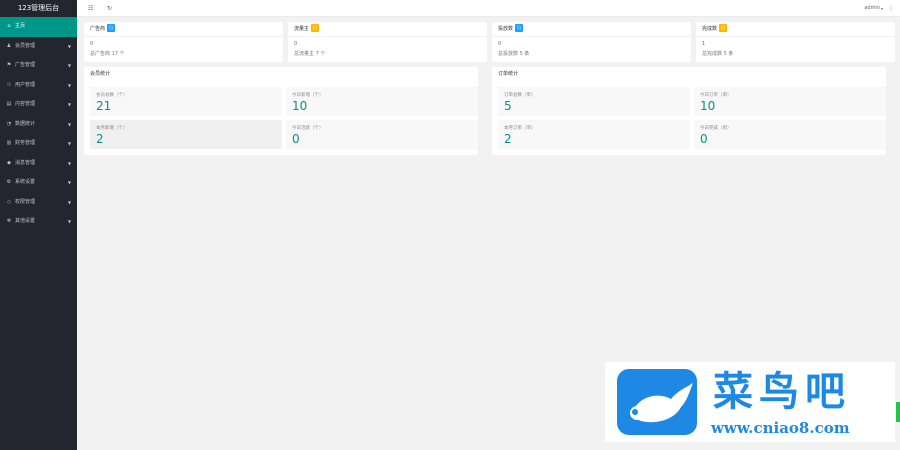 Image resolution: width=900 pixels, height=450 pixels. What do you see at coordinates (9, 162) in the screenshot?
I see `message-icon: ◆` at bounding box center [9, 162].